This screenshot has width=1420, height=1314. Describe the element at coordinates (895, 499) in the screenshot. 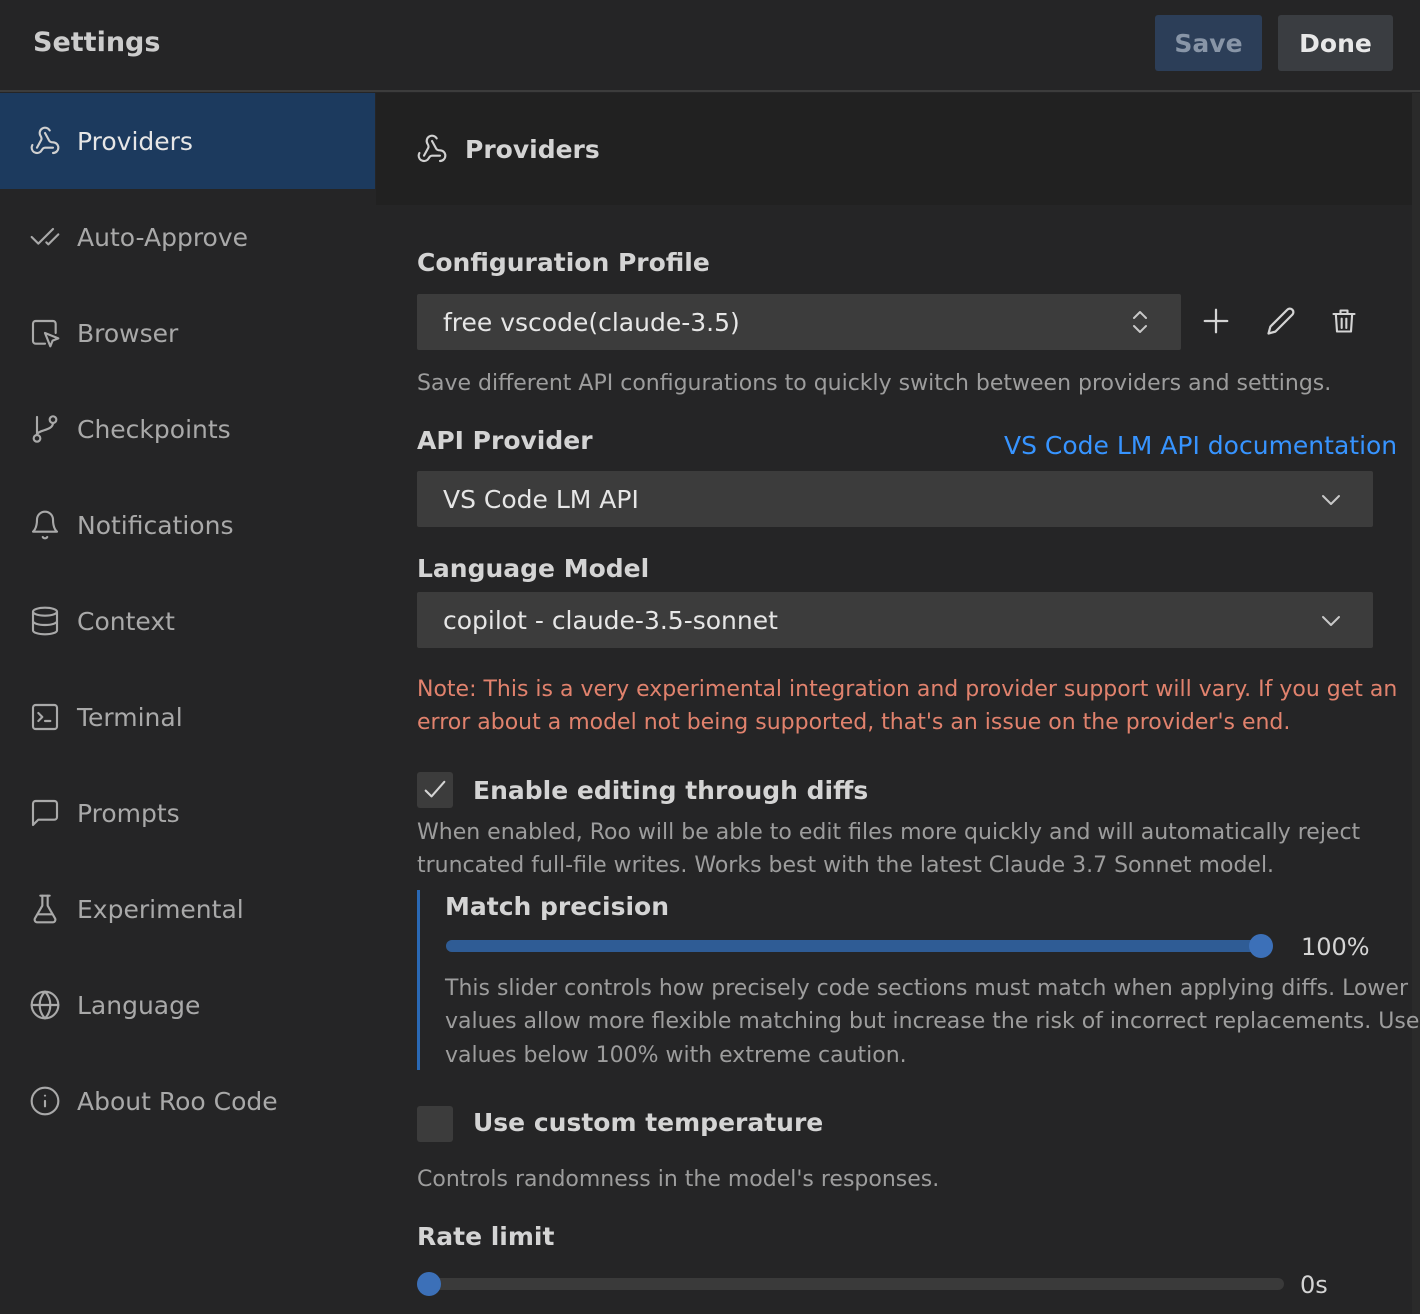

I see `api-provider-select: VS Code LM API` at that location.